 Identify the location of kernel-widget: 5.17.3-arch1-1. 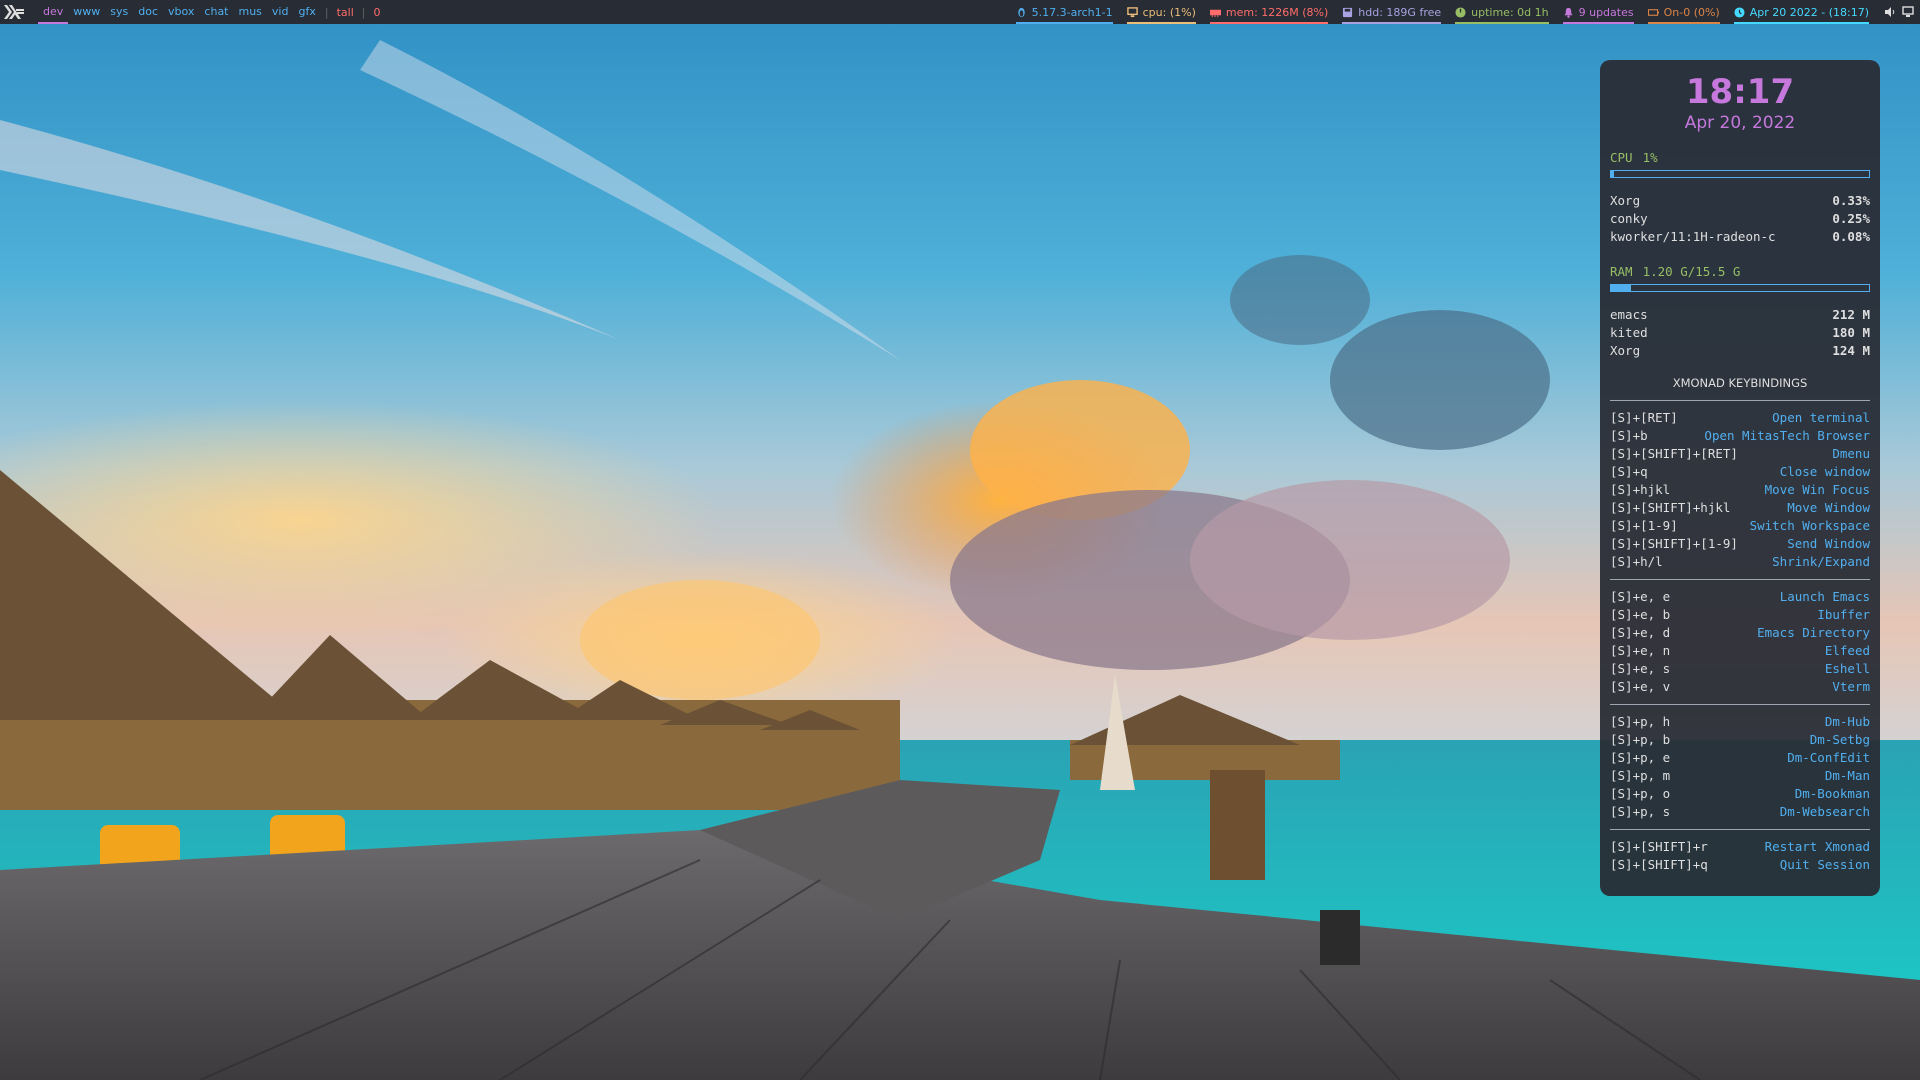
(1064, 12).